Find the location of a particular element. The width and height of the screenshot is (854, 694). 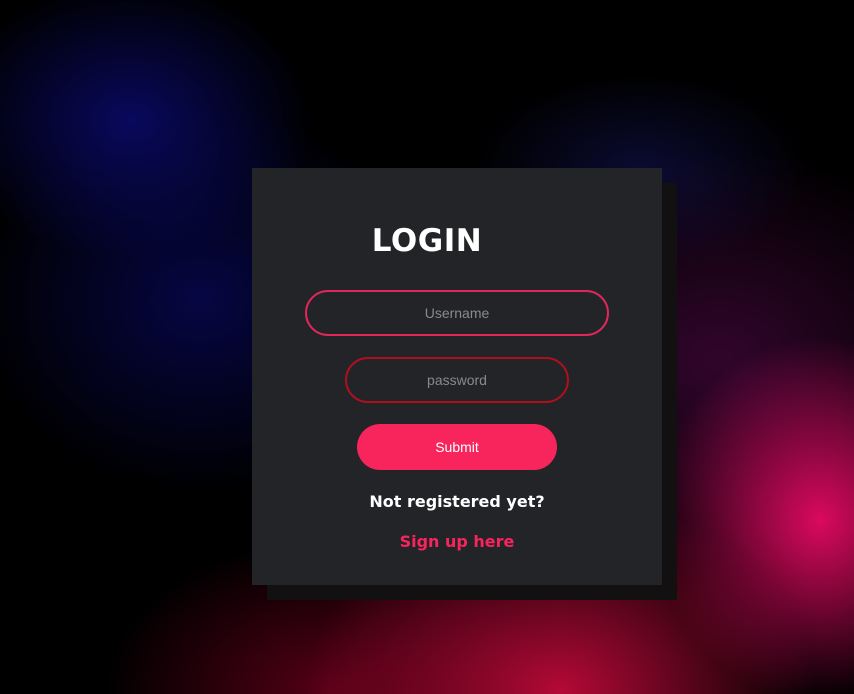

not-registered-text: Not registered yet? is located at coordinates (457, 501).